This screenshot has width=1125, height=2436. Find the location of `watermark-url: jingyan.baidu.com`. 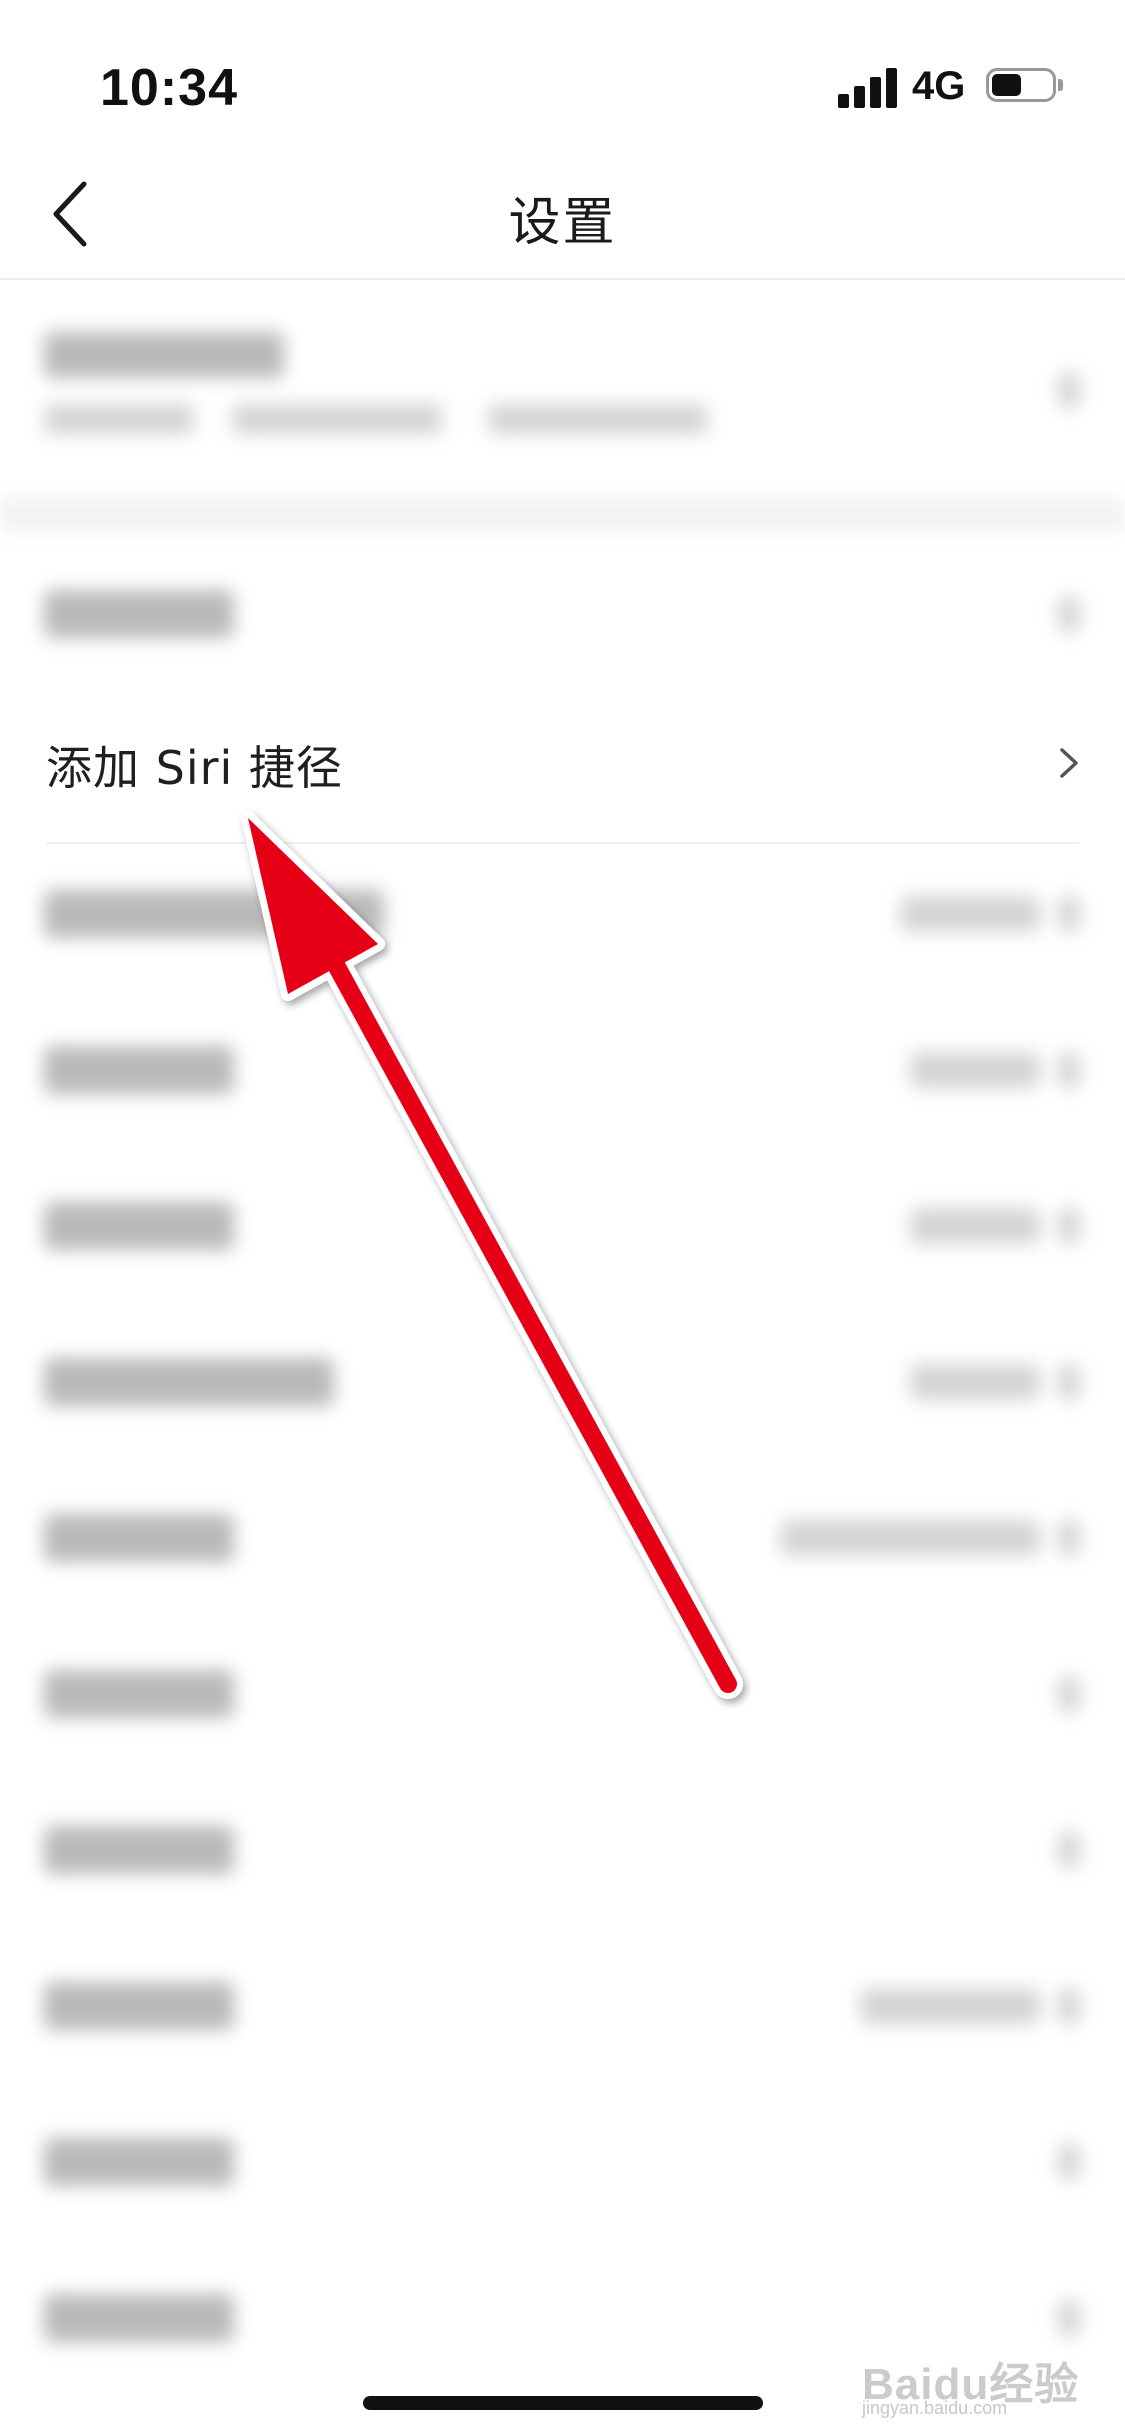

watermark-url: jingyan.baidu.com is located at coordinates (935, 2408).